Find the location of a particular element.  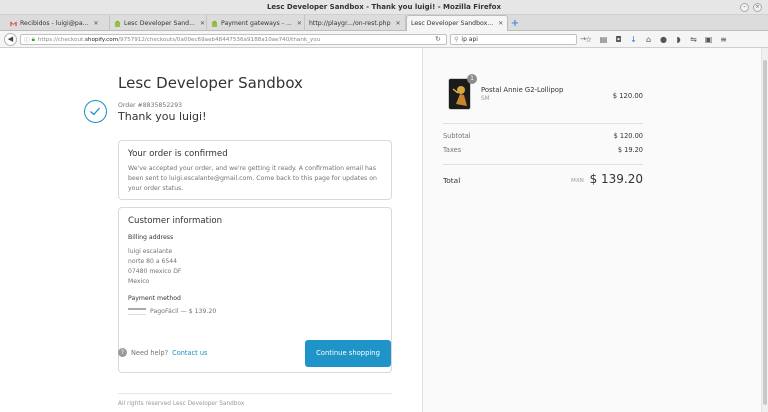

taxes-value: $ 19.20 is located at coordinates (630, 150).